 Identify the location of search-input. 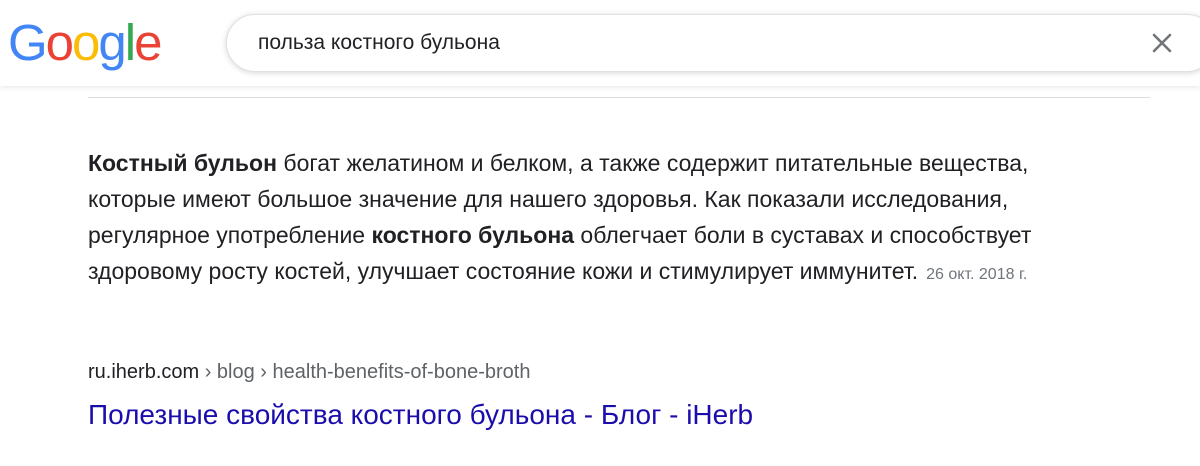
(688, 43).